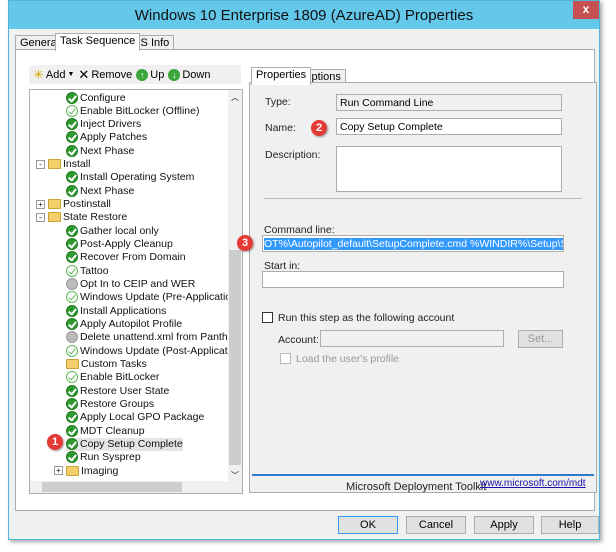 This screenshot has height=552, width=616. I want to click on tree-item: Recover From Domain, so click(126, 257).